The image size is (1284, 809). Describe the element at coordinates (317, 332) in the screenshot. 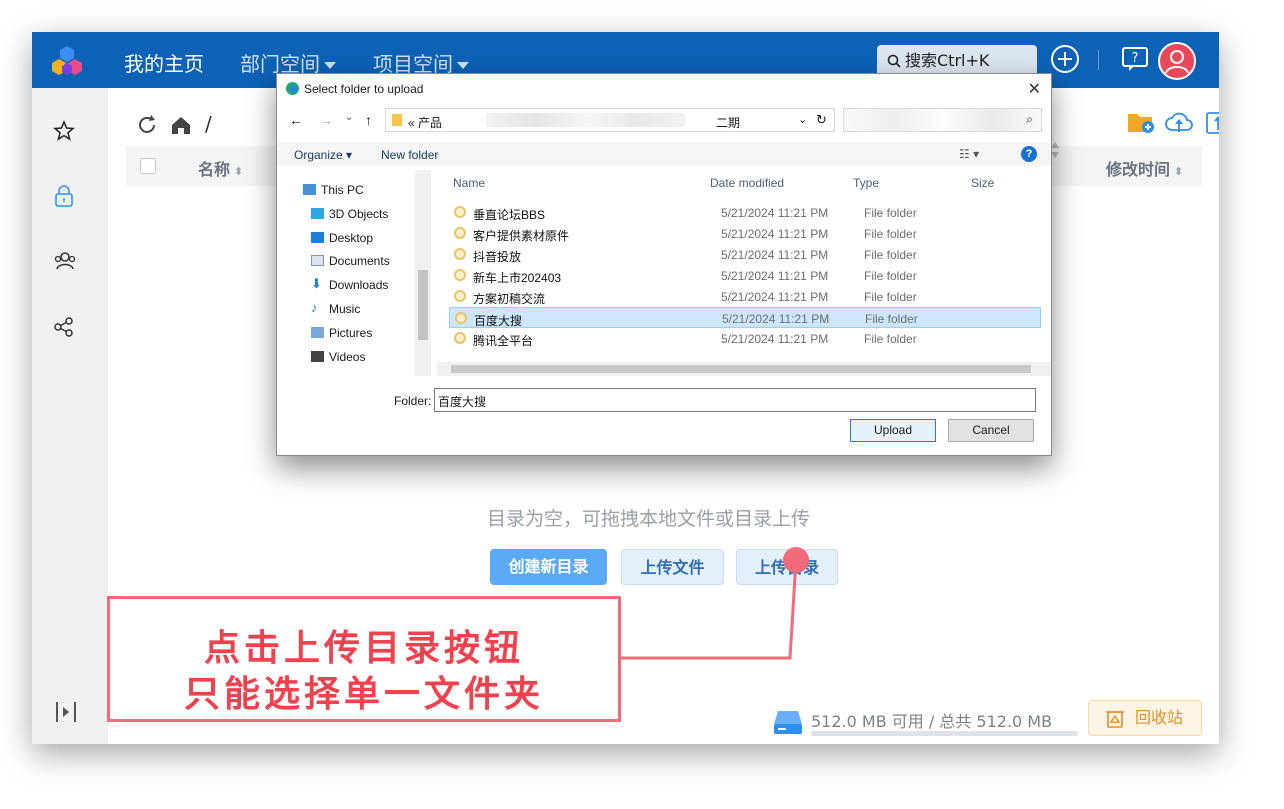

I see `picture-icon` at that location.